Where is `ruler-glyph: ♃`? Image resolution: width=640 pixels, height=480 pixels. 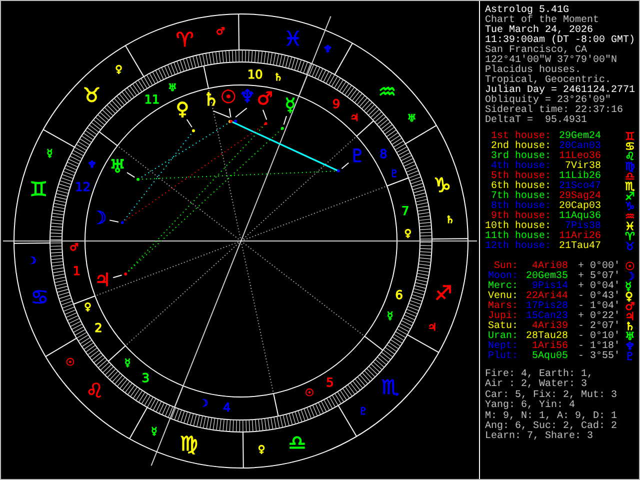
ruler-glyph: ♃ is located at coordinates (354, 118).